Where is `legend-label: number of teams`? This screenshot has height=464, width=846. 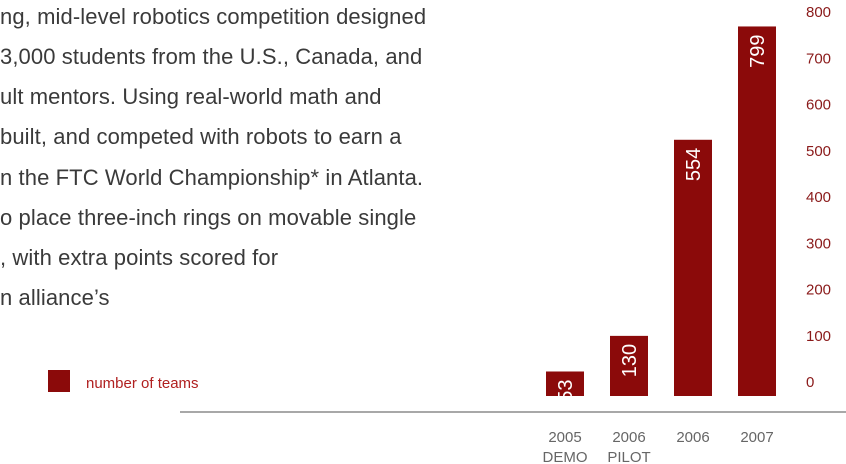
legend-label: number of teams is located at coordinates (142, 383).